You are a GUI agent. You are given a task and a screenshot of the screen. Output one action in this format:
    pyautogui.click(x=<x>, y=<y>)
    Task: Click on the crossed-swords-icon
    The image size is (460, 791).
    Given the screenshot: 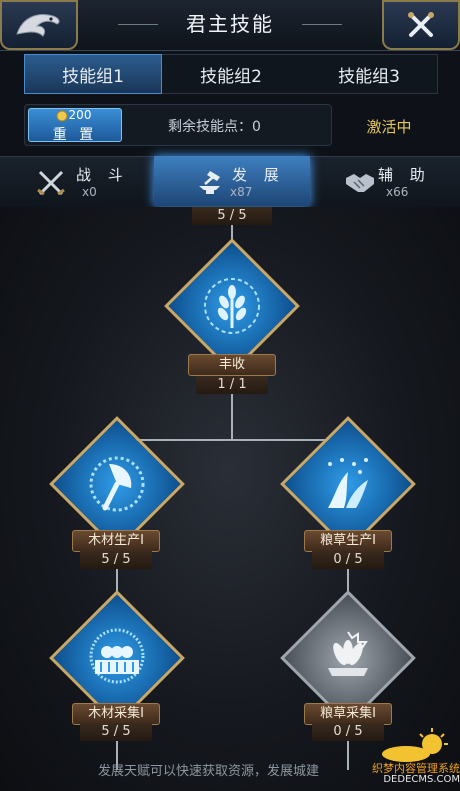 What is the action you would take?
    pyautogui.click(x=51, y=183)
    